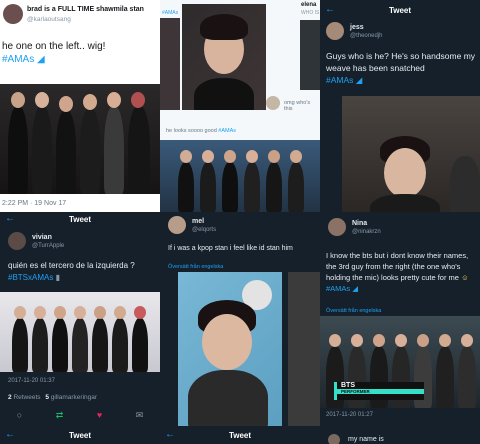  What do you see at coordinates (10, 397) in the screenshot?
I see `retweets-count: 2` at bounding box center [10, 397].